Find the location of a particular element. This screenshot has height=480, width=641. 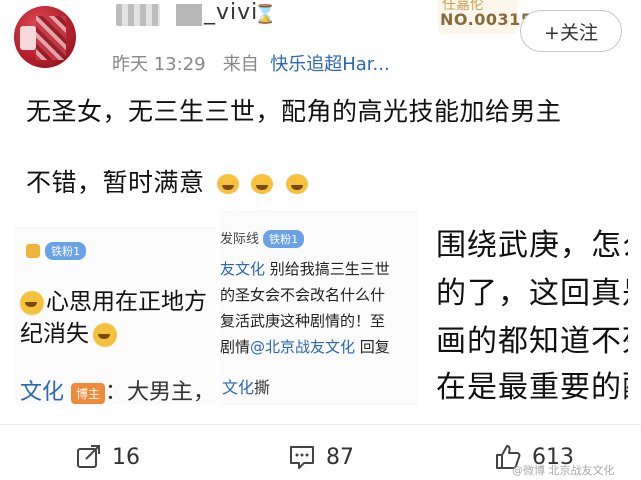

image3-line3: 画的都知道不死 is located at coordinates (532, 341).